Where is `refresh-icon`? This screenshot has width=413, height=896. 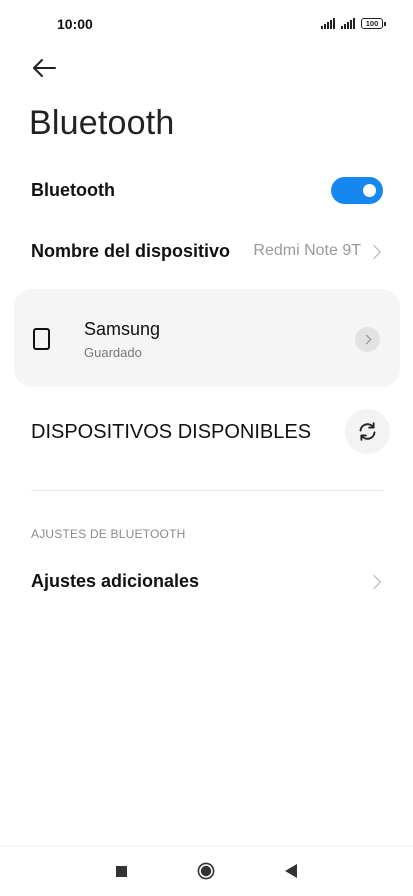
refresh-icon is located at coordinates (367, 431).